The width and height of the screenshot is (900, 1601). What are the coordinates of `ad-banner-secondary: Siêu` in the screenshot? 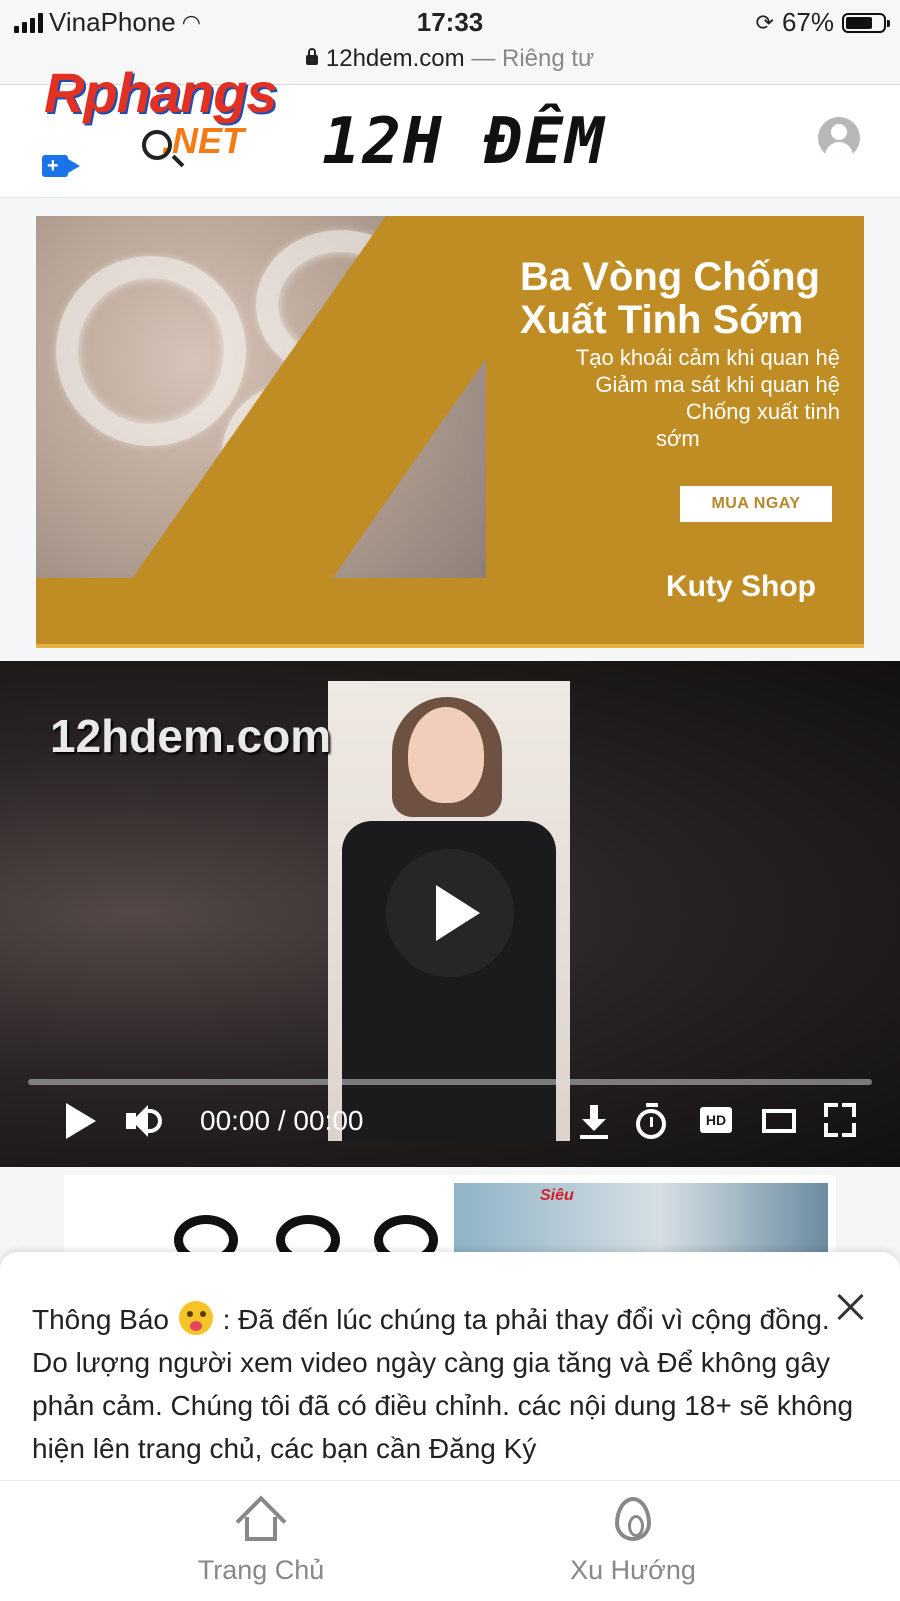 It's located at (450, 1215).